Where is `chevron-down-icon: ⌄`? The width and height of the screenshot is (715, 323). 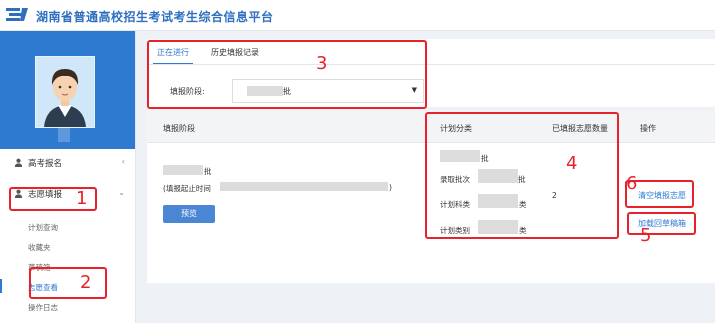 chevron-down-icon: ⌄ is located at coordinates (121, 192).